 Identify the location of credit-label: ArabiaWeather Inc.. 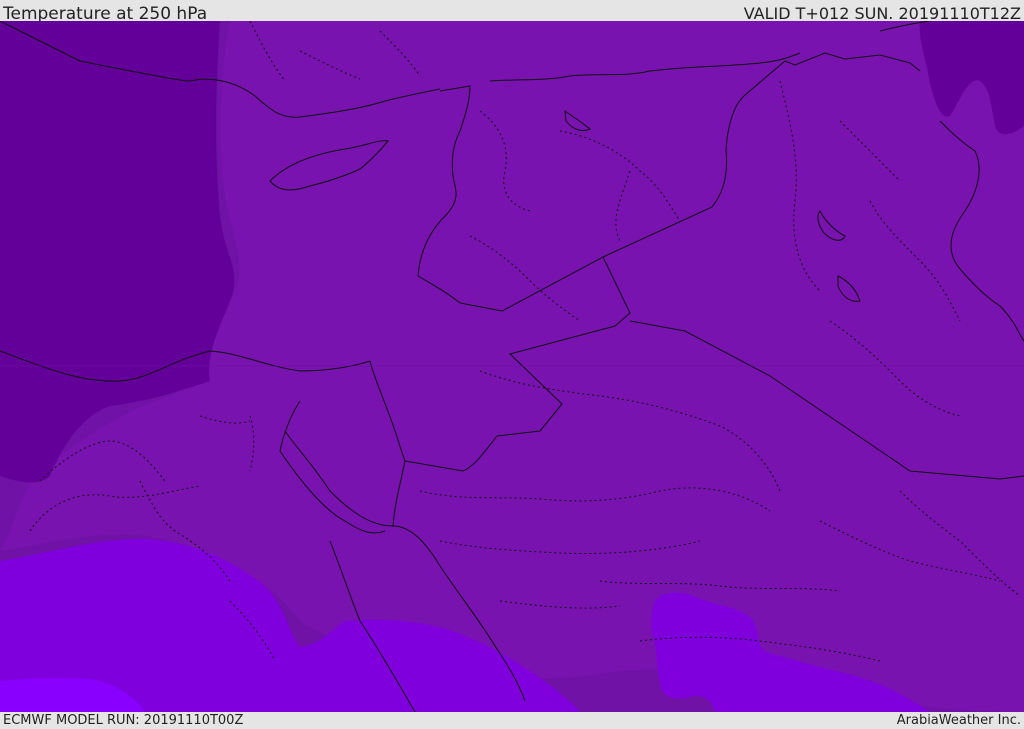
(958, 720).